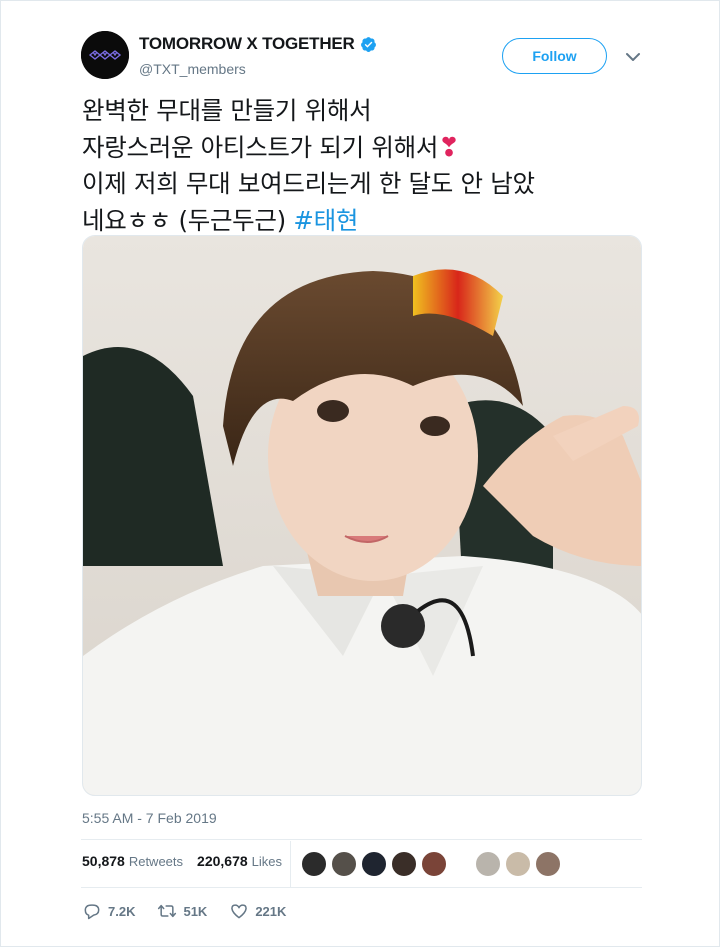 This screenshot has width=720, height=947. I want to click on tweet-line: 자랑스러운 아티스트가 되기 위해서❣, so click(367, 148).